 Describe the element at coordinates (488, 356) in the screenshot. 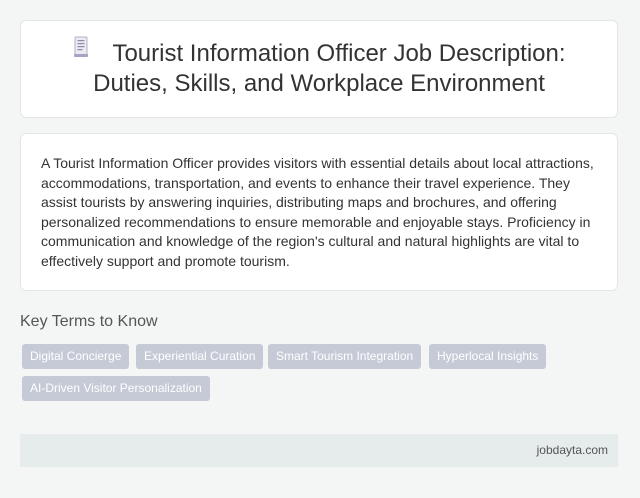

I see `tag-hyperlocal-insights: Hyperlocal Insights` at that location.